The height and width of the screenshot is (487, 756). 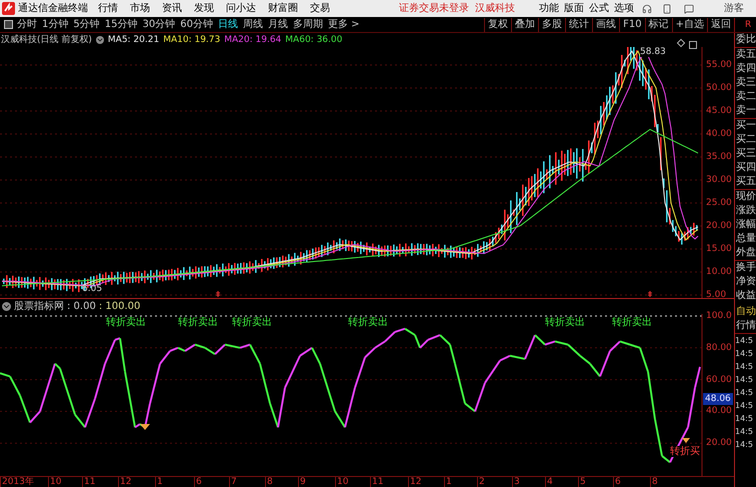 What do you see at coordinates (667, 9) in the screenshot?
I see `phone-icon` at bounding box center [667, 9].